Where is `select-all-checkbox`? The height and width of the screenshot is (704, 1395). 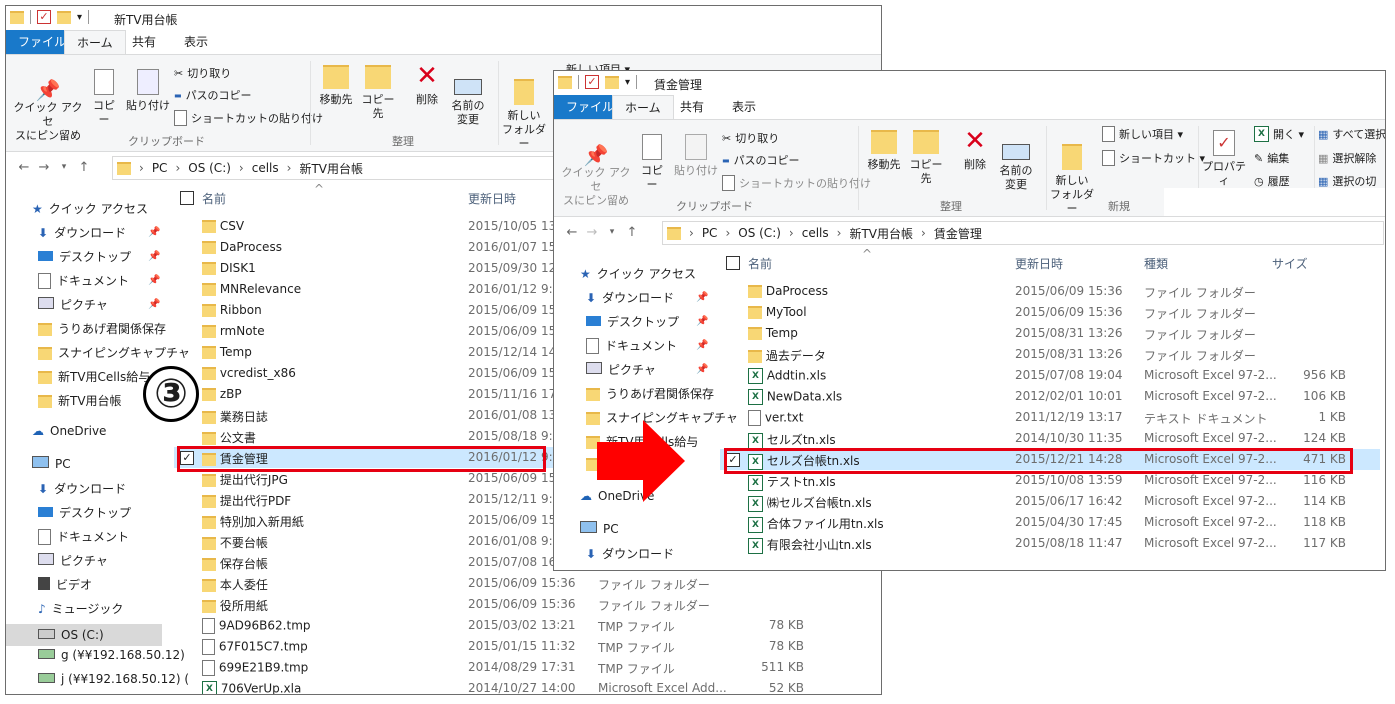
select-all-checkbox is located at coordinates (733, 262).